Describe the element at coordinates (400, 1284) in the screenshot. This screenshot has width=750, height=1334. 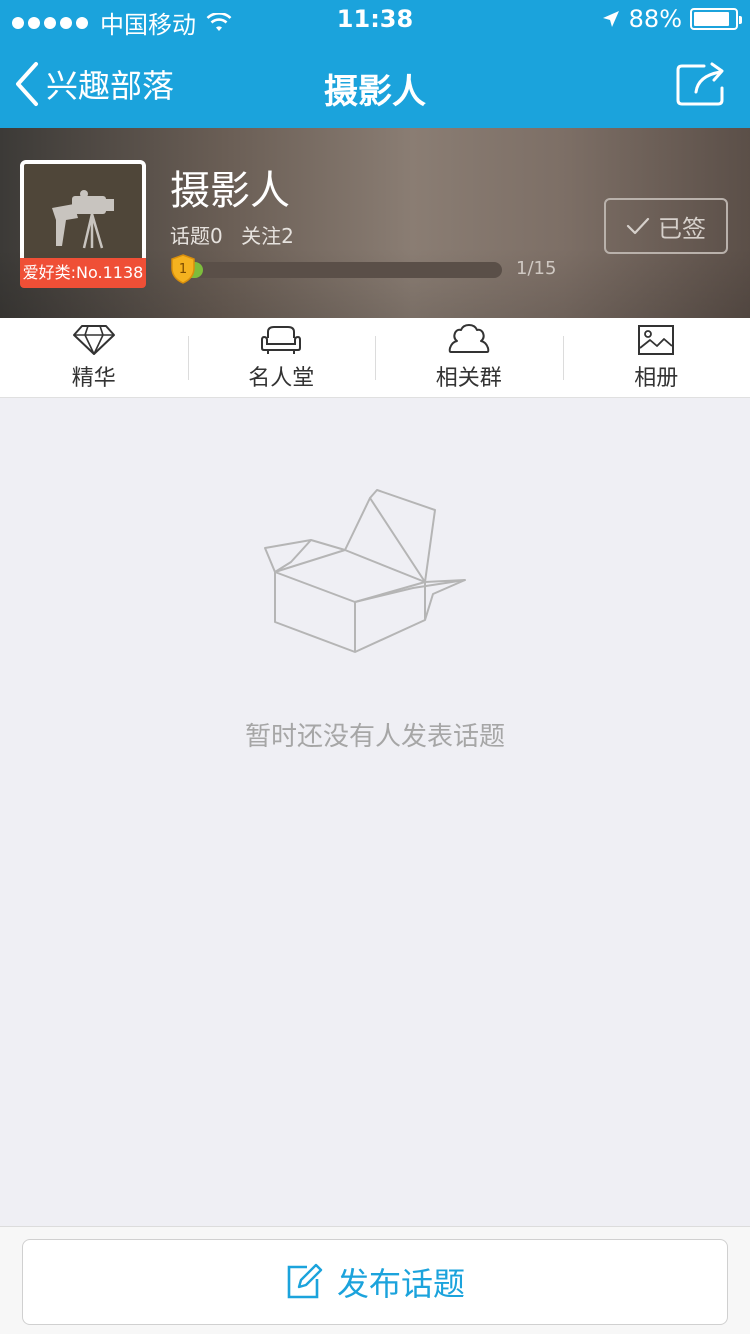
I see `post-topic-label: 发布话题` at that location.